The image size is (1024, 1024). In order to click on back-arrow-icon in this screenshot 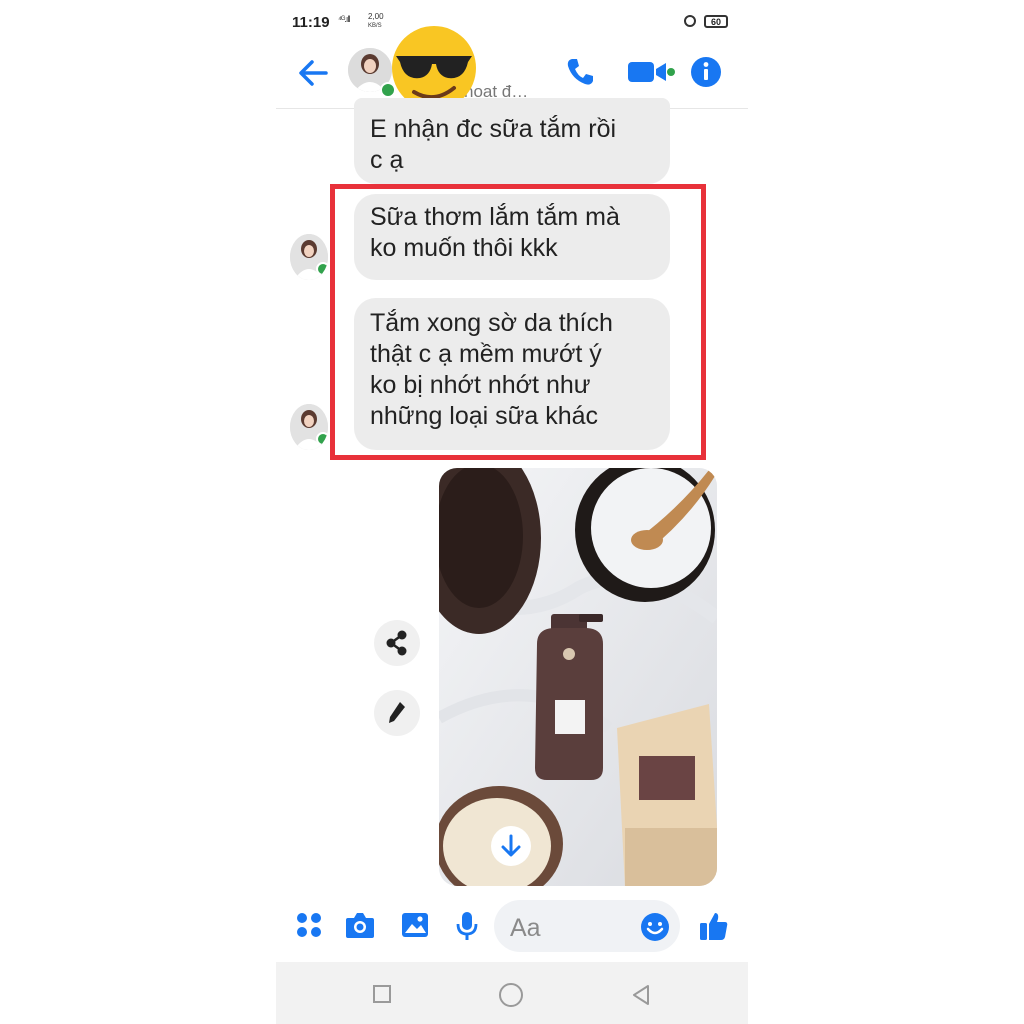, I will do `click(313, 73)`.